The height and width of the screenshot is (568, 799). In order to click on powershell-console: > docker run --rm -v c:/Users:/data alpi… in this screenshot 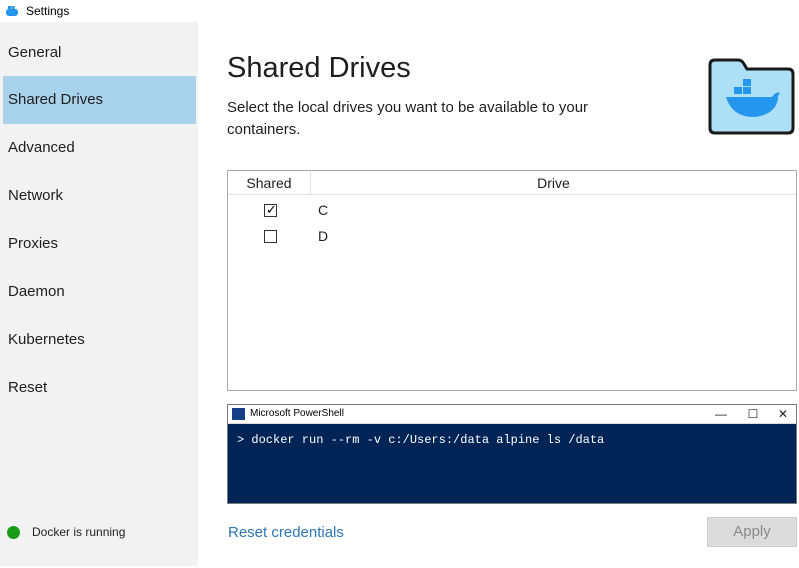, I will do `click(512, 463)`.